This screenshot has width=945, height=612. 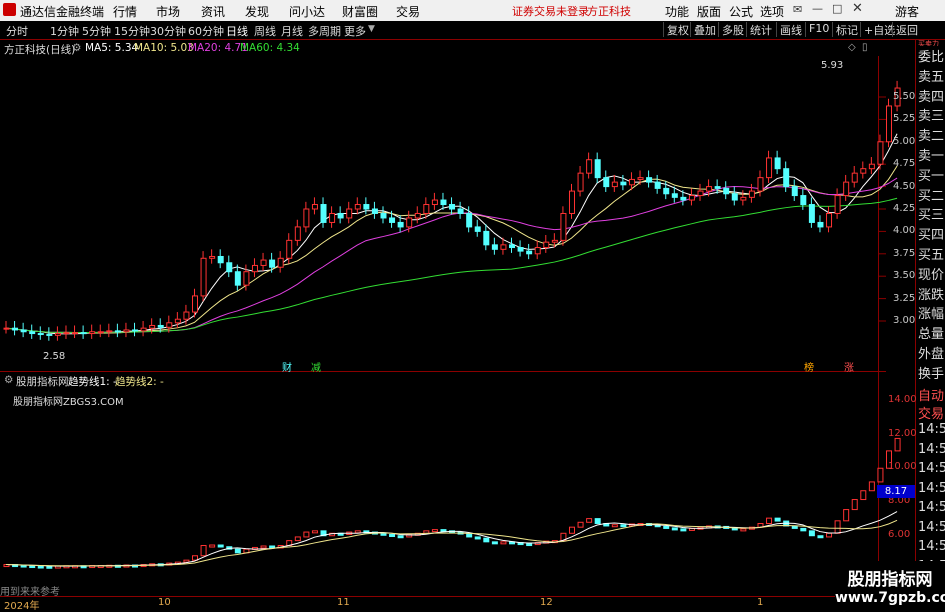 What do you see at coordinates (902, 467) in the screenshot?
I see `indicator-tick-label: 10.00` at bounding box center [902, 467].